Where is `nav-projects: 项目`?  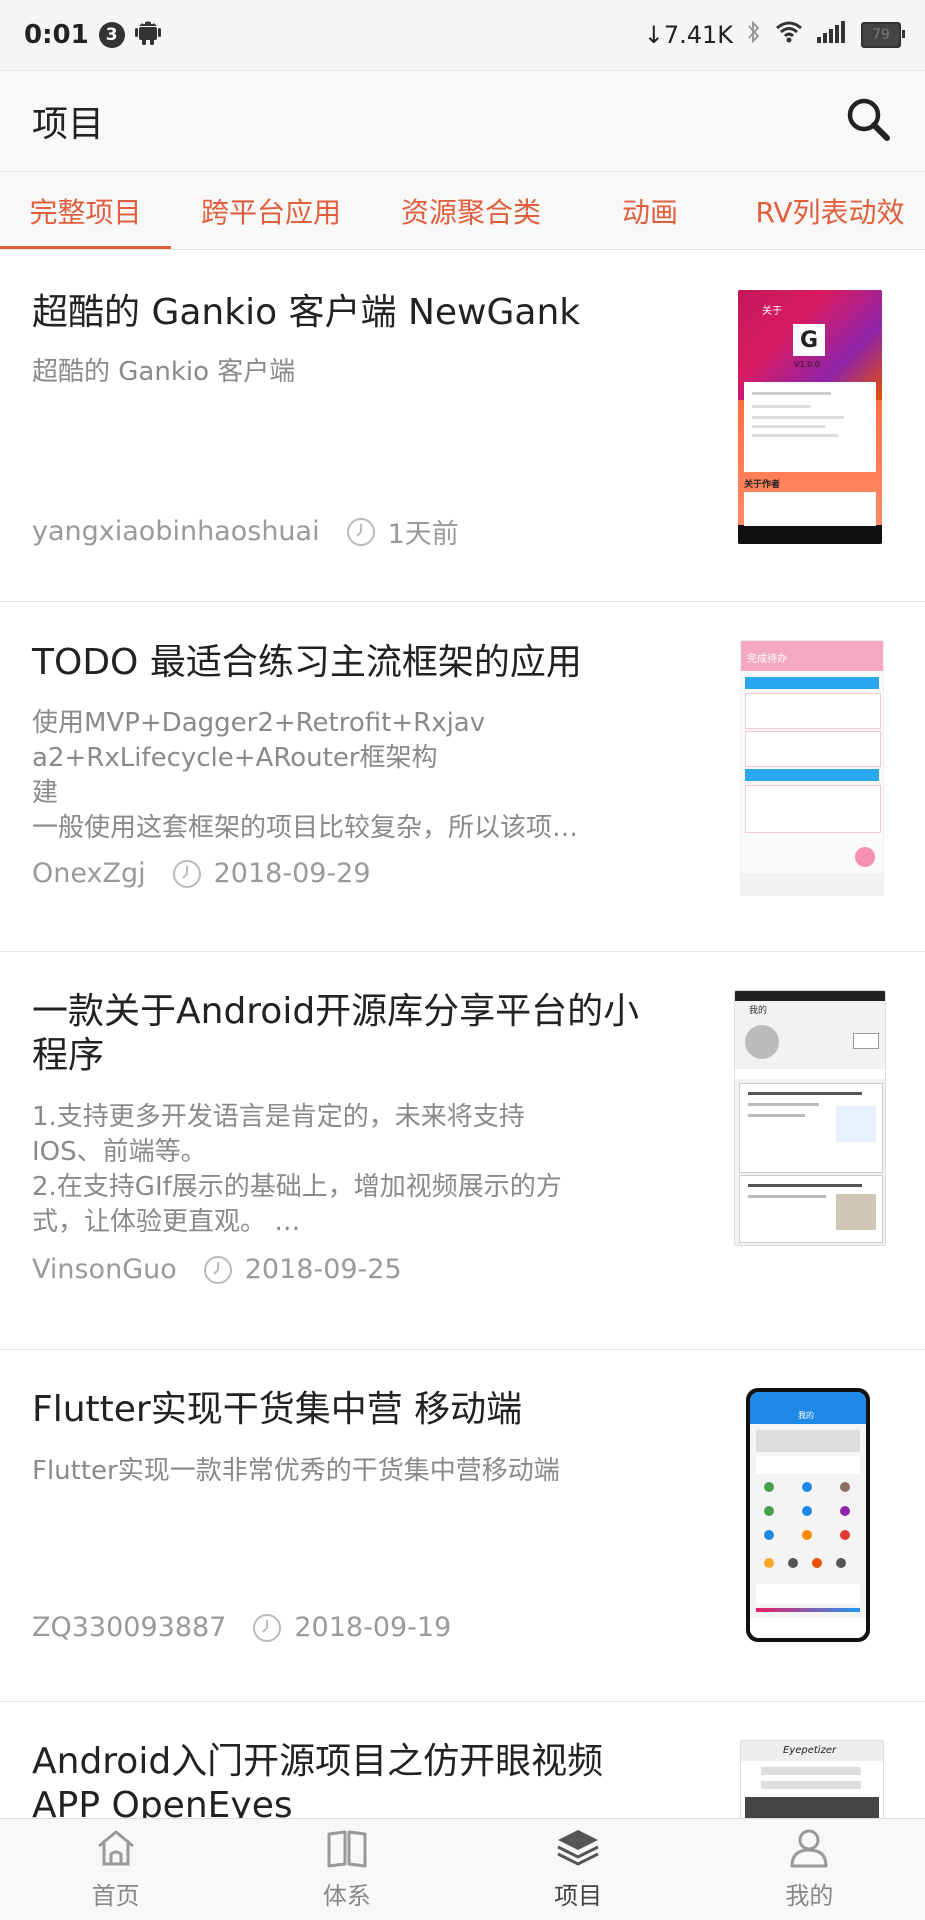 nav-projects: 项目 is located at coordinates (578, 1869).